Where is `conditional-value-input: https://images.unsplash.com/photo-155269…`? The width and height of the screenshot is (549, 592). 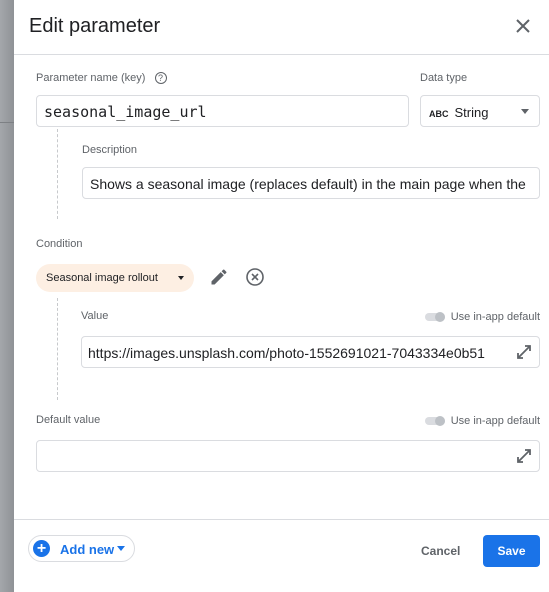
conditional-value-input: https://images.unsplash.com/photo-155269… is located at coordinates (310, 352).